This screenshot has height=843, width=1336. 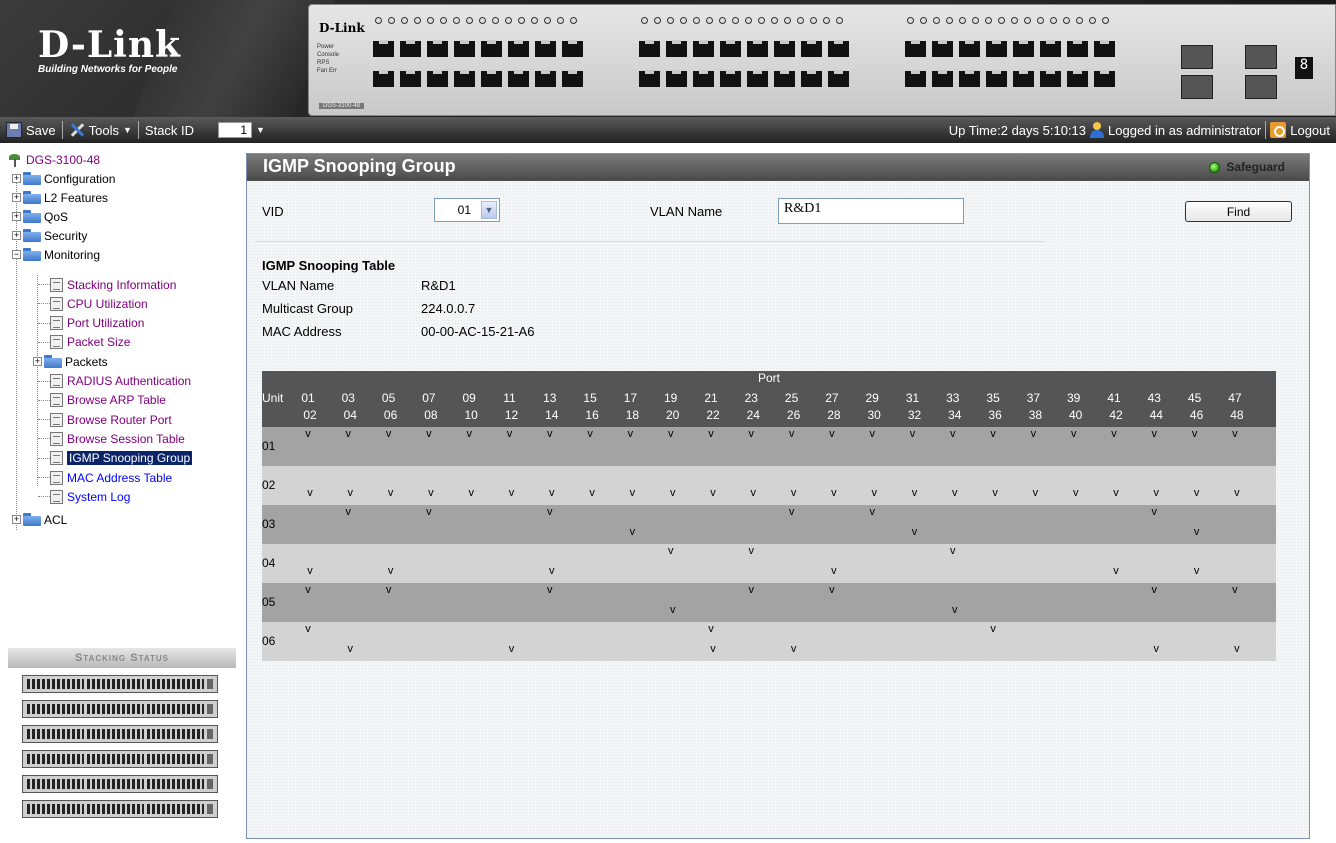 I want to click on tree-item-browse-router-port: Browse Router Port, so click(x=111, y=419).